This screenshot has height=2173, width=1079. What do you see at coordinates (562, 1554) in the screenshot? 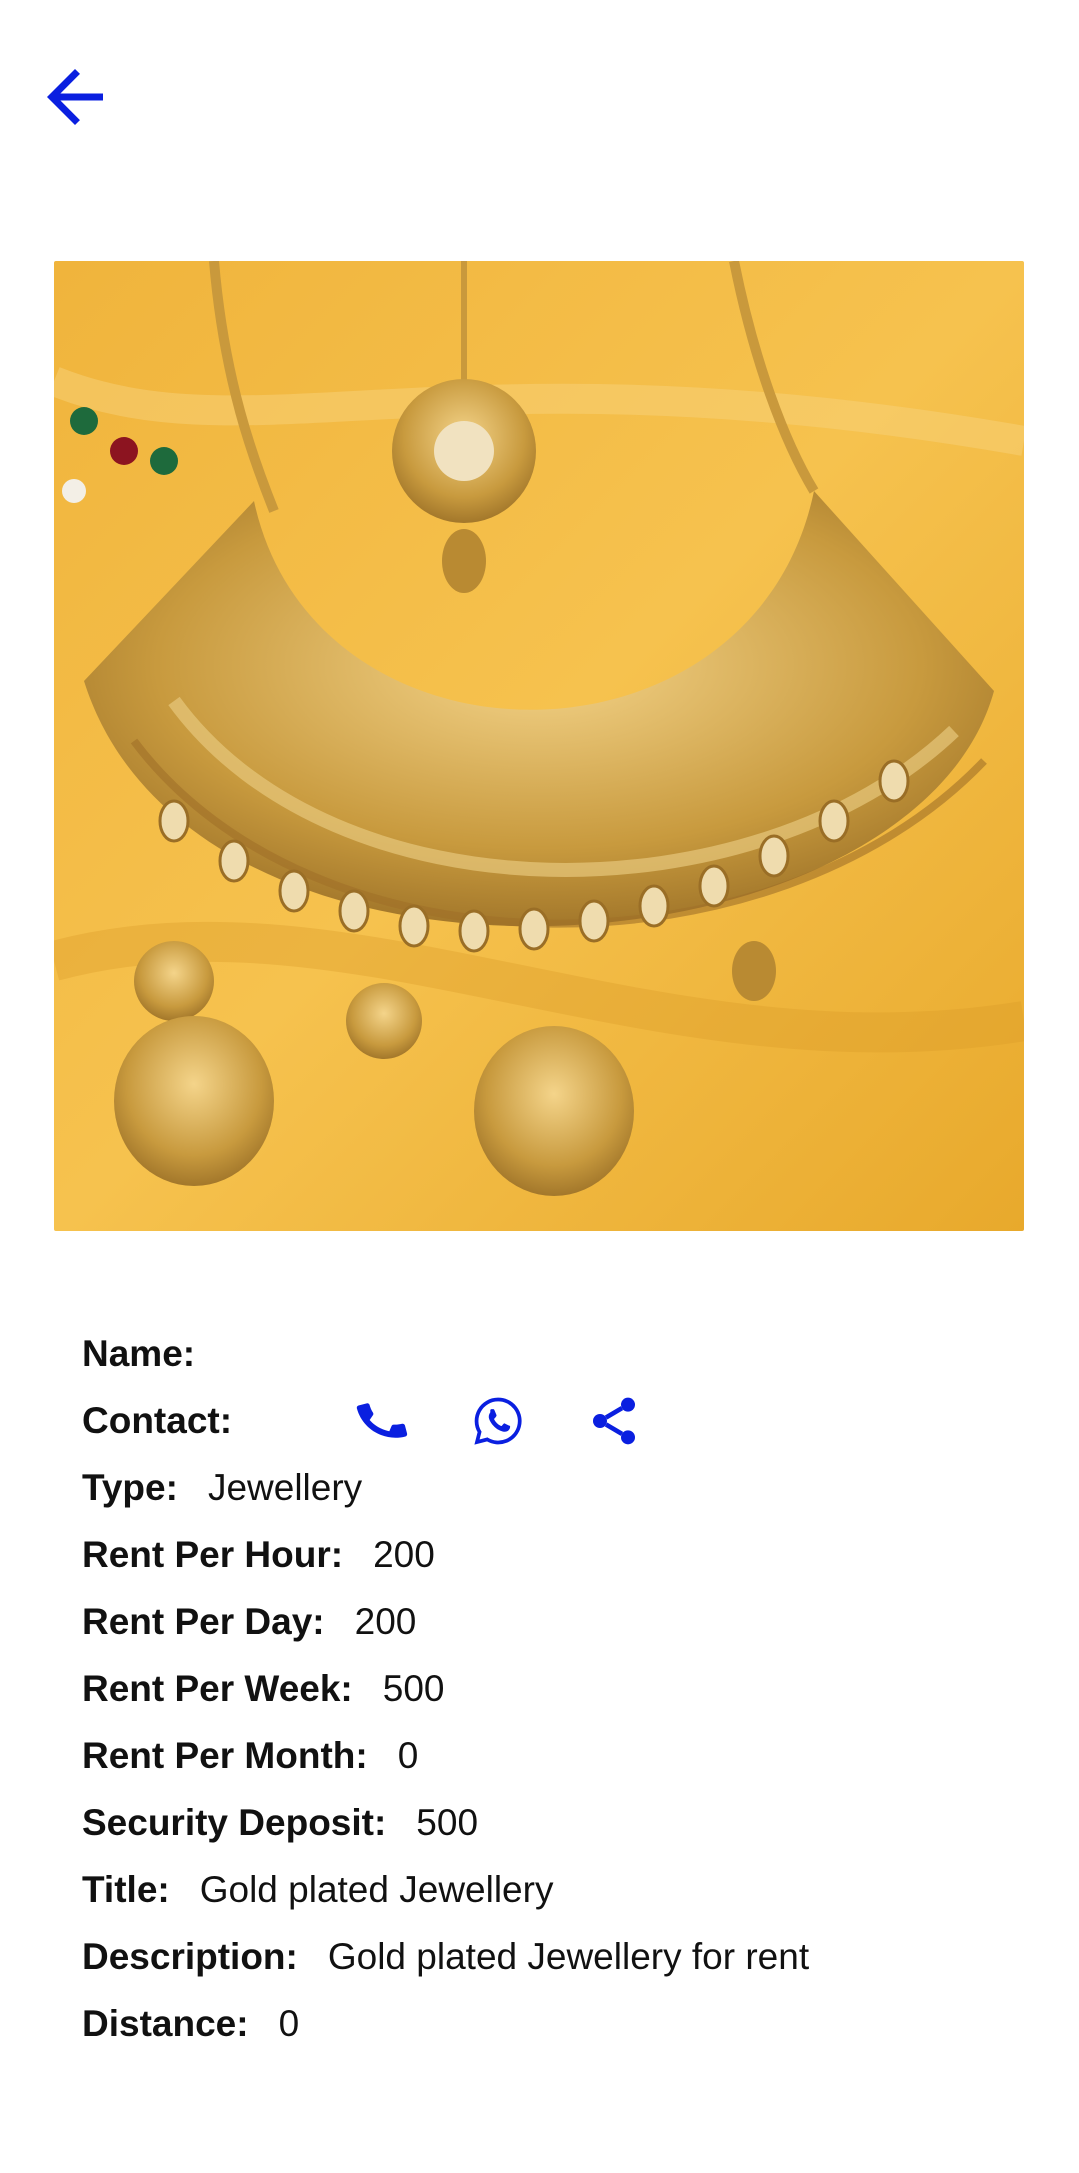
I see `rent-hour-row: Rent Per Hour: 200` at bounding box center [562, 1554].